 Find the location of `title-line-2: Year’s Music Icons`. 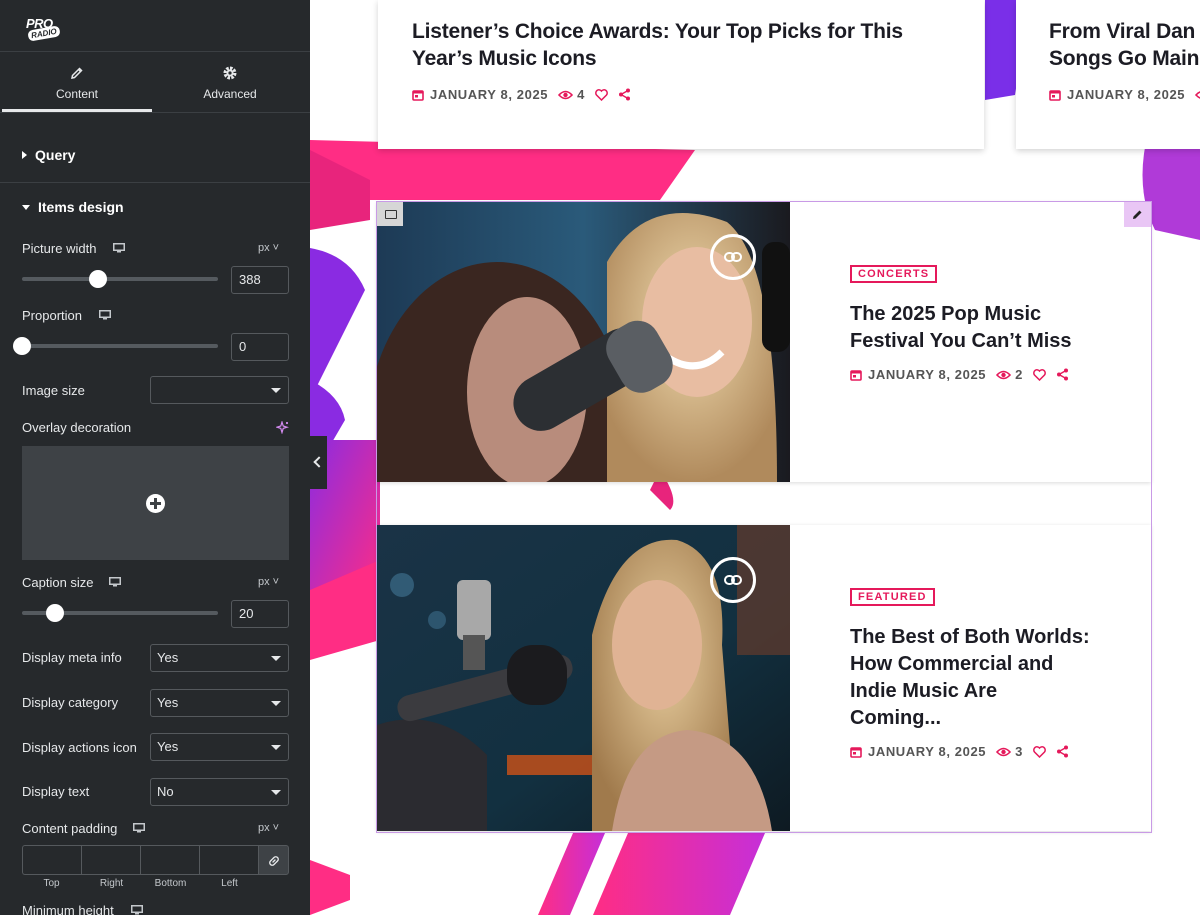

title-line-2: Year’s Music Icons is located at coordinates (504, 58).